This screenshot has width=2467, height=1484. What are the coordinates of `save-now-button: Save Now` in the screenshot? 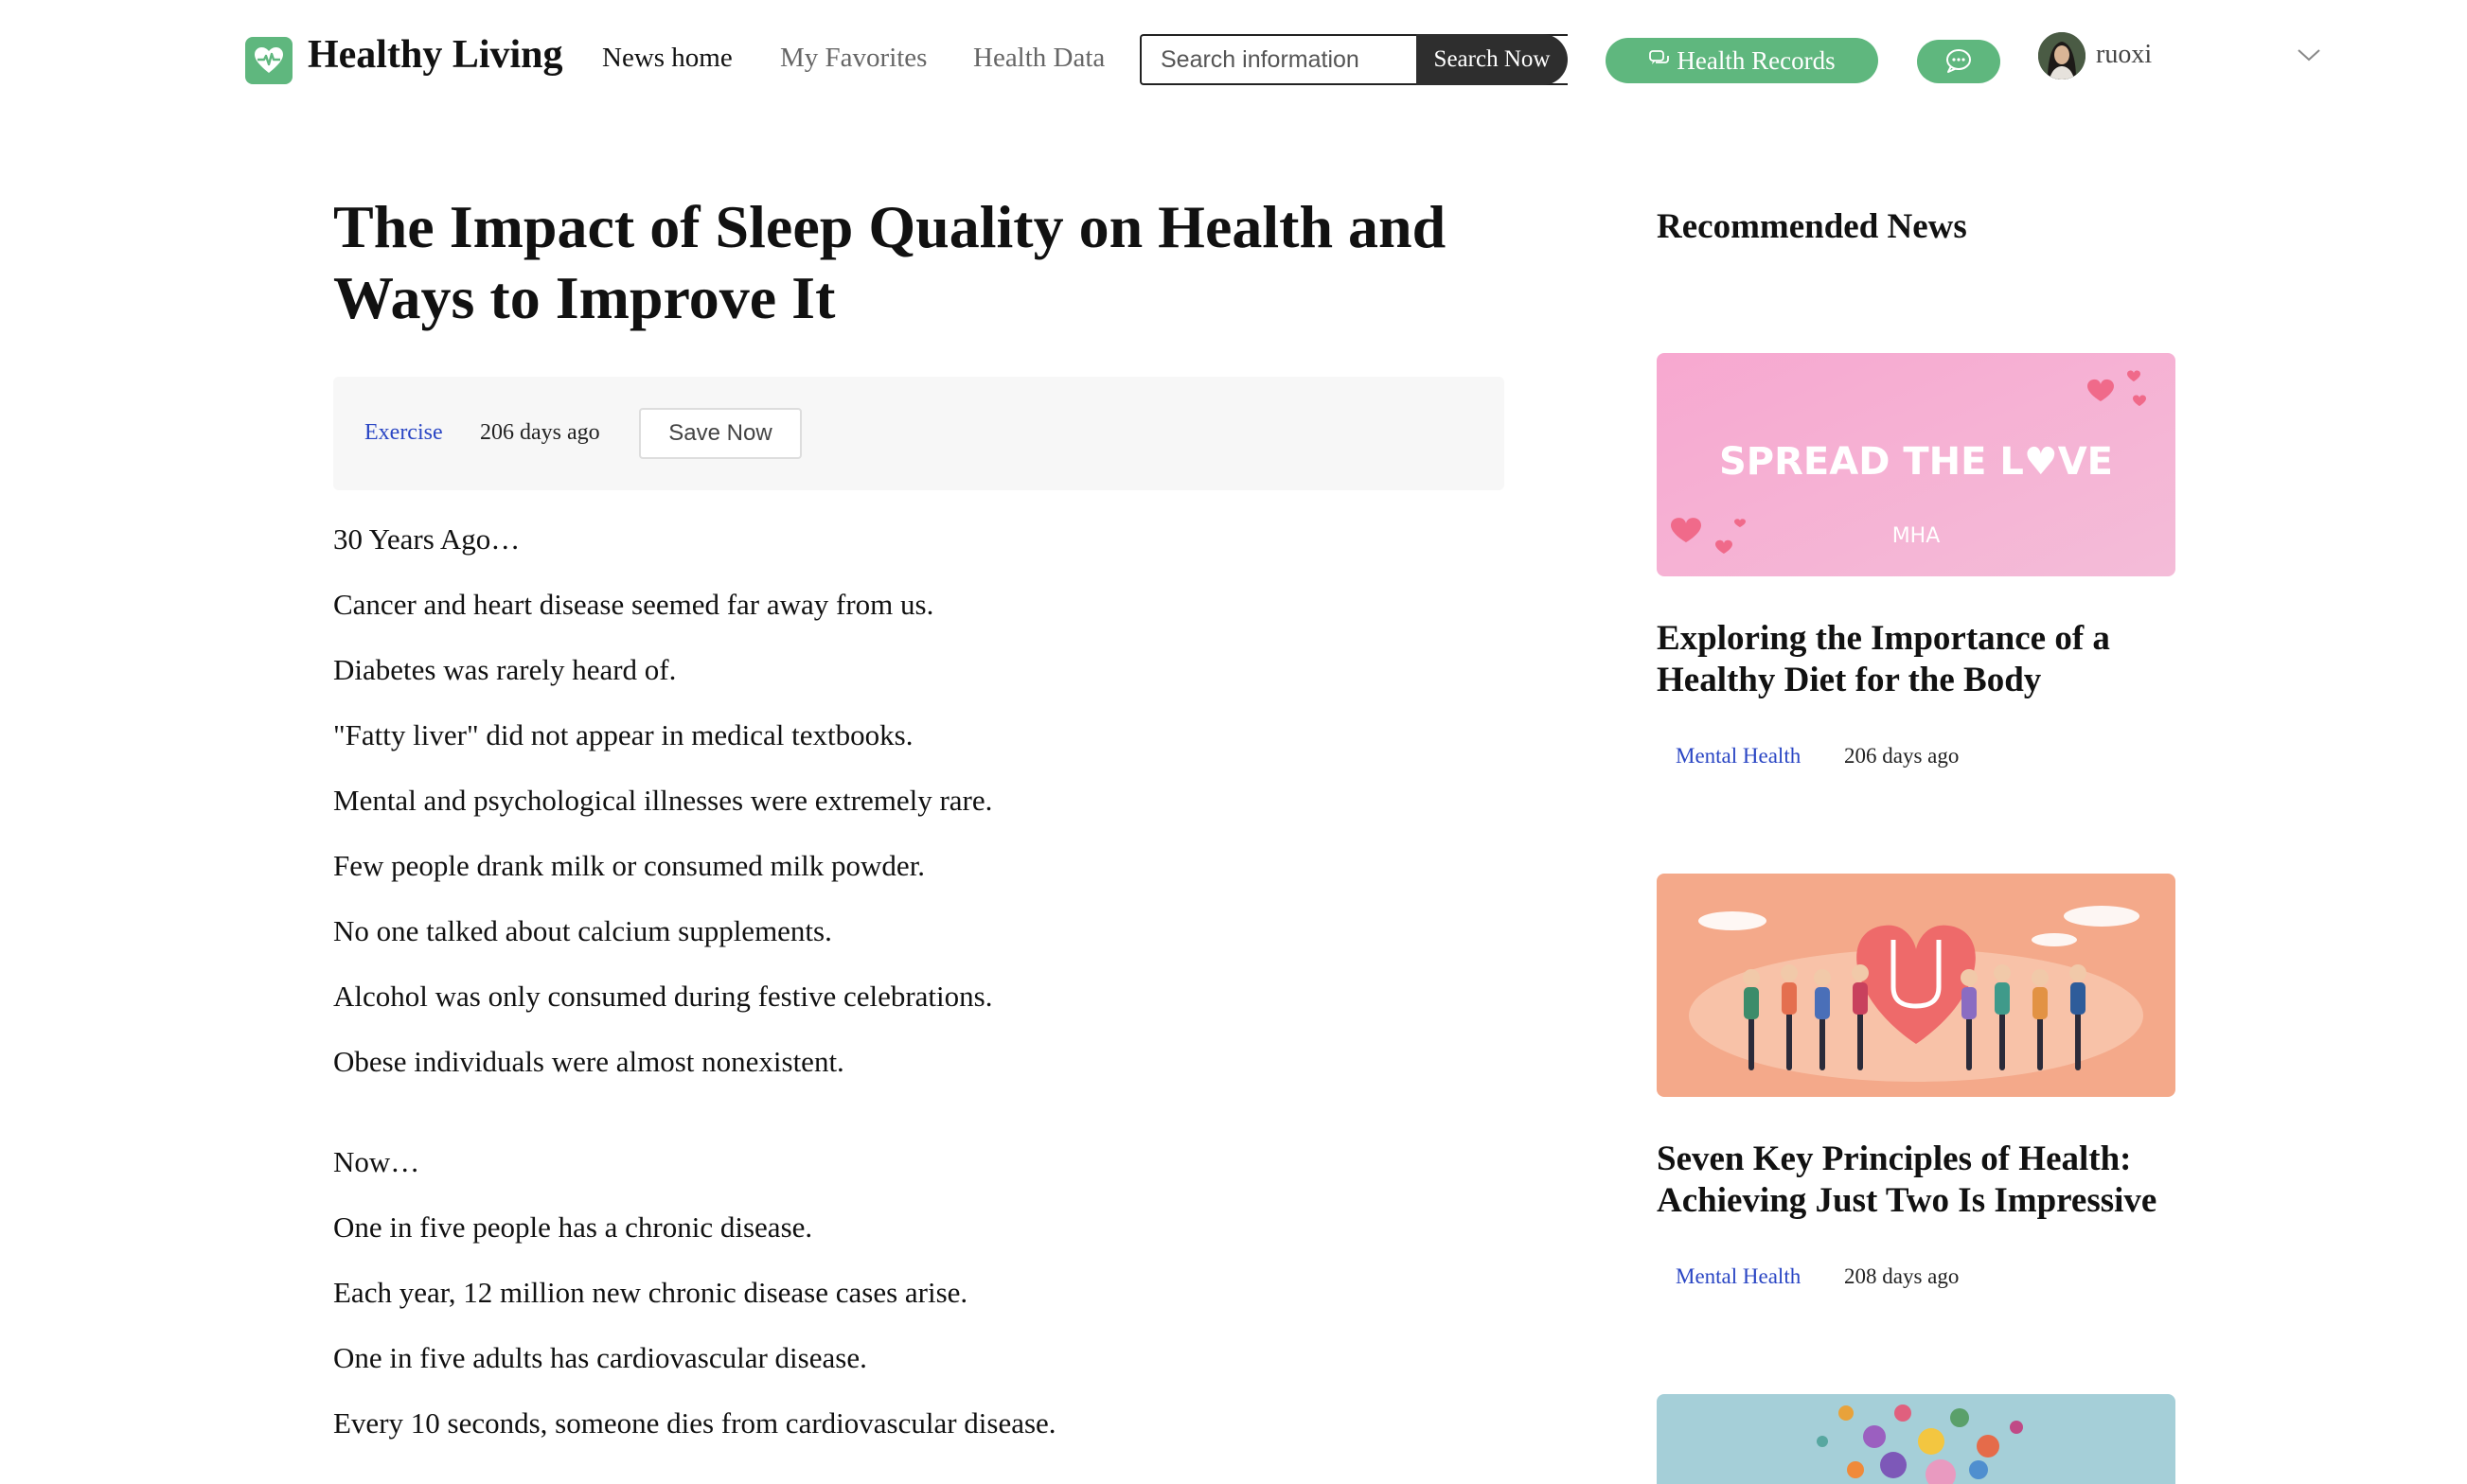 It's located at (720, 433).